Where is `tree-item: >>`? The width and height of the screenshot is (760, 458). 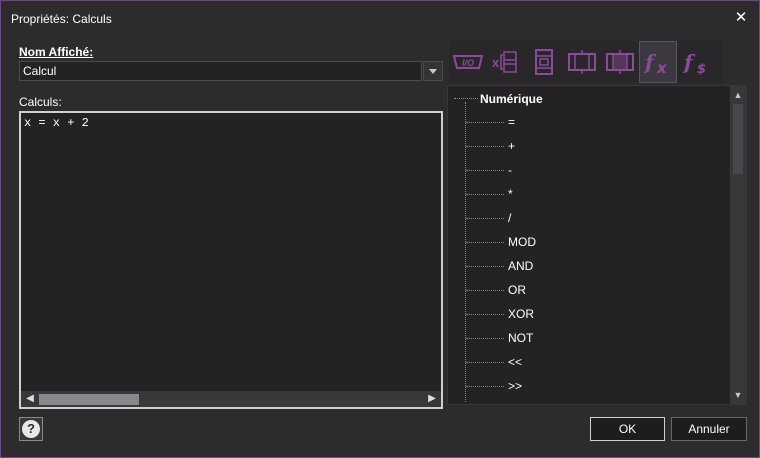
tree-item: >> is located at coordinates (494, 386).